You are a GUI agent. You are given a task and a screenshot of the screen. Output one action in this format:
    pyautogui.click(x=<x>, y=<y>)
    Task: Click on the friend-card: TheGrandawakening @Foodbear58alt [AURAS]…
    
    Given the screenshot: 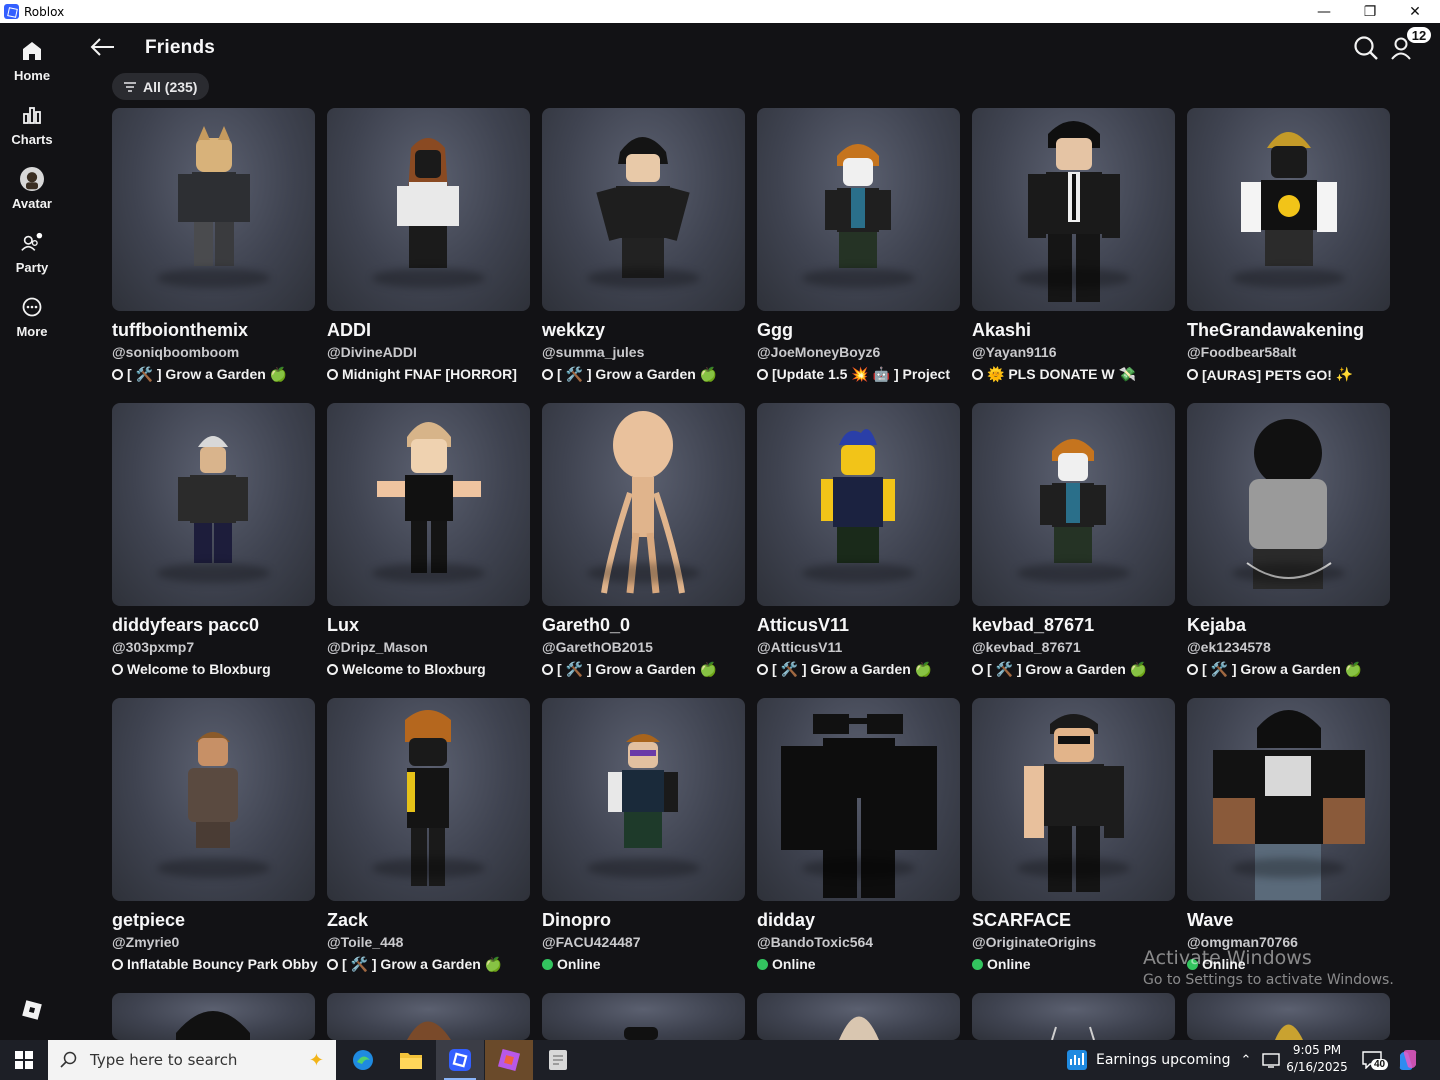 What is the action you would take?
    pyautogui.click(x=1288, y=253)
    